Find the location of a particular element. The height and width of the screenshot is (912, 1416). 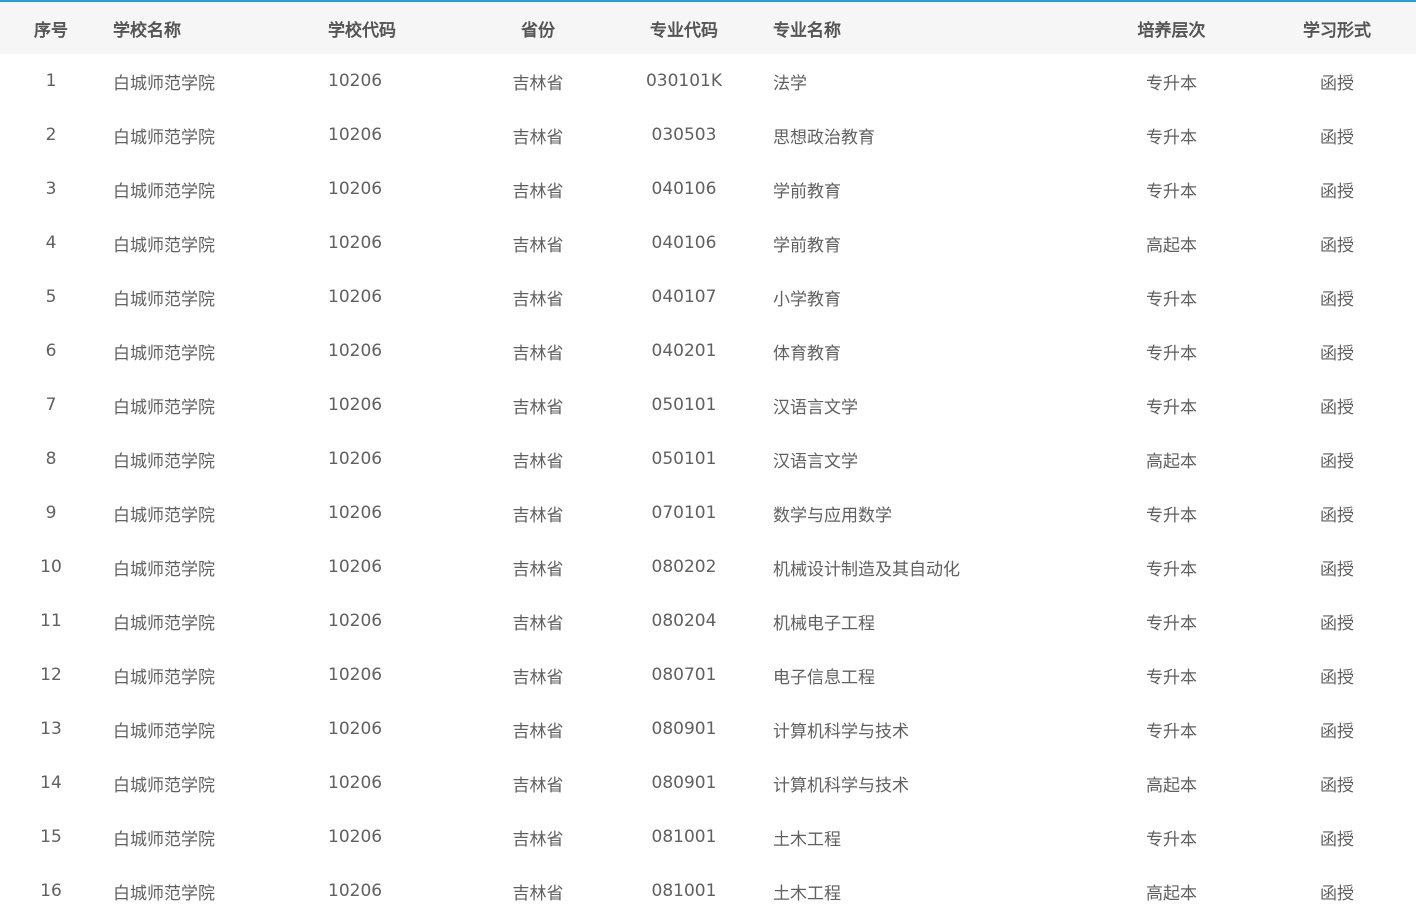

table-row: 8 白城师范学院 10206 吉林省 050101 汉语言文学 高起本 函授 is located at coordinates (708, 459).